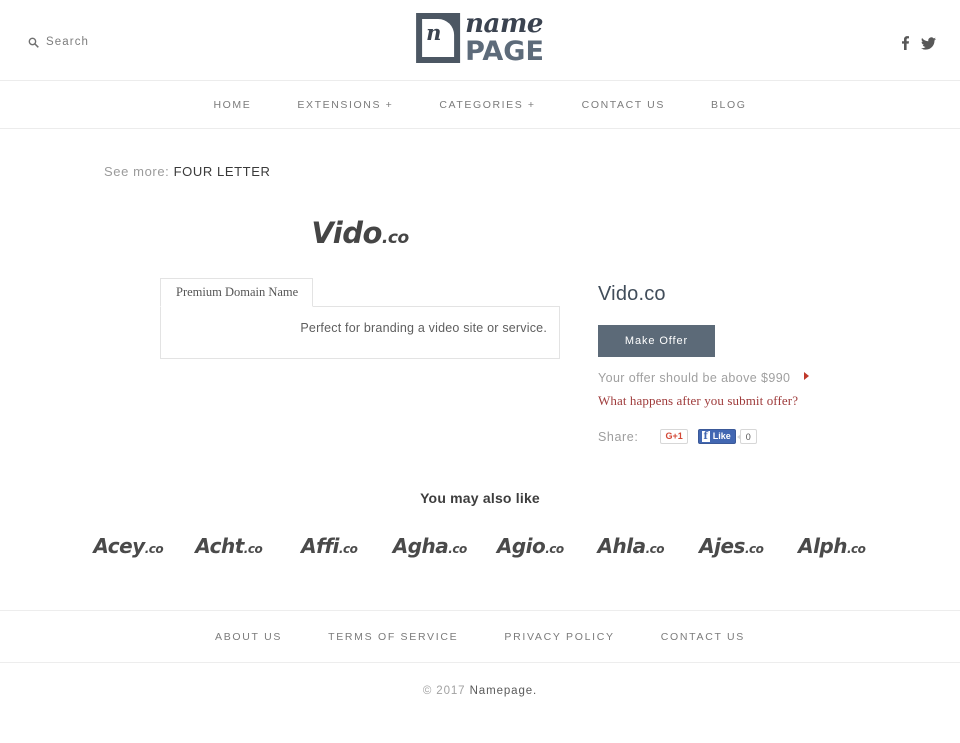 The height and width of the screenshot is (743, 960). Describe the element at coordinates (232, 105) in the screenshot. I see `nav-item-home: HOME` at that location.